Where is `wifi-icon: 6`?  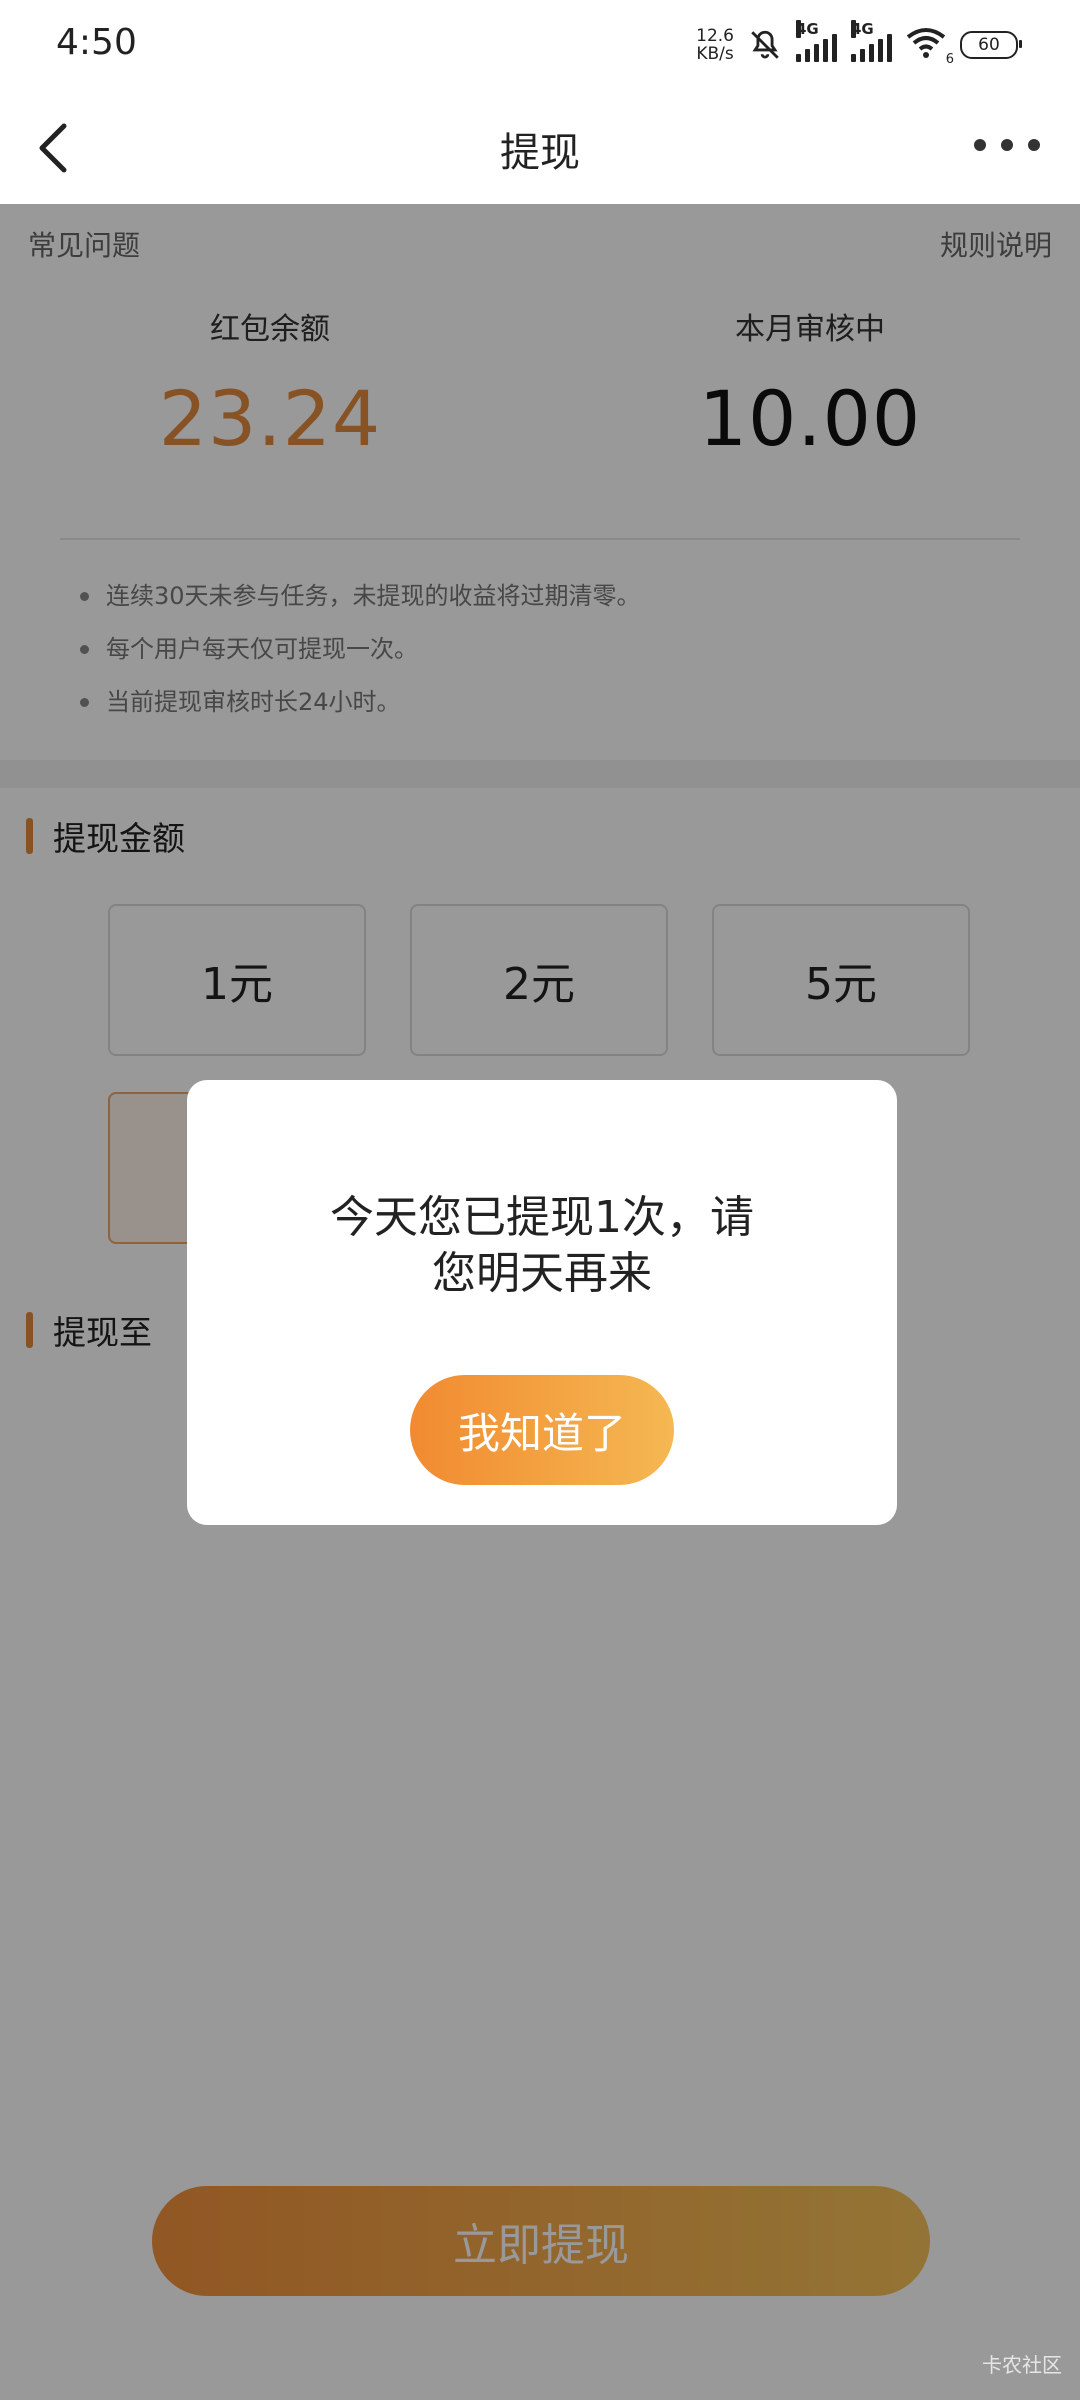 wifi-icon: 6 is located at coordinates (930, 47).